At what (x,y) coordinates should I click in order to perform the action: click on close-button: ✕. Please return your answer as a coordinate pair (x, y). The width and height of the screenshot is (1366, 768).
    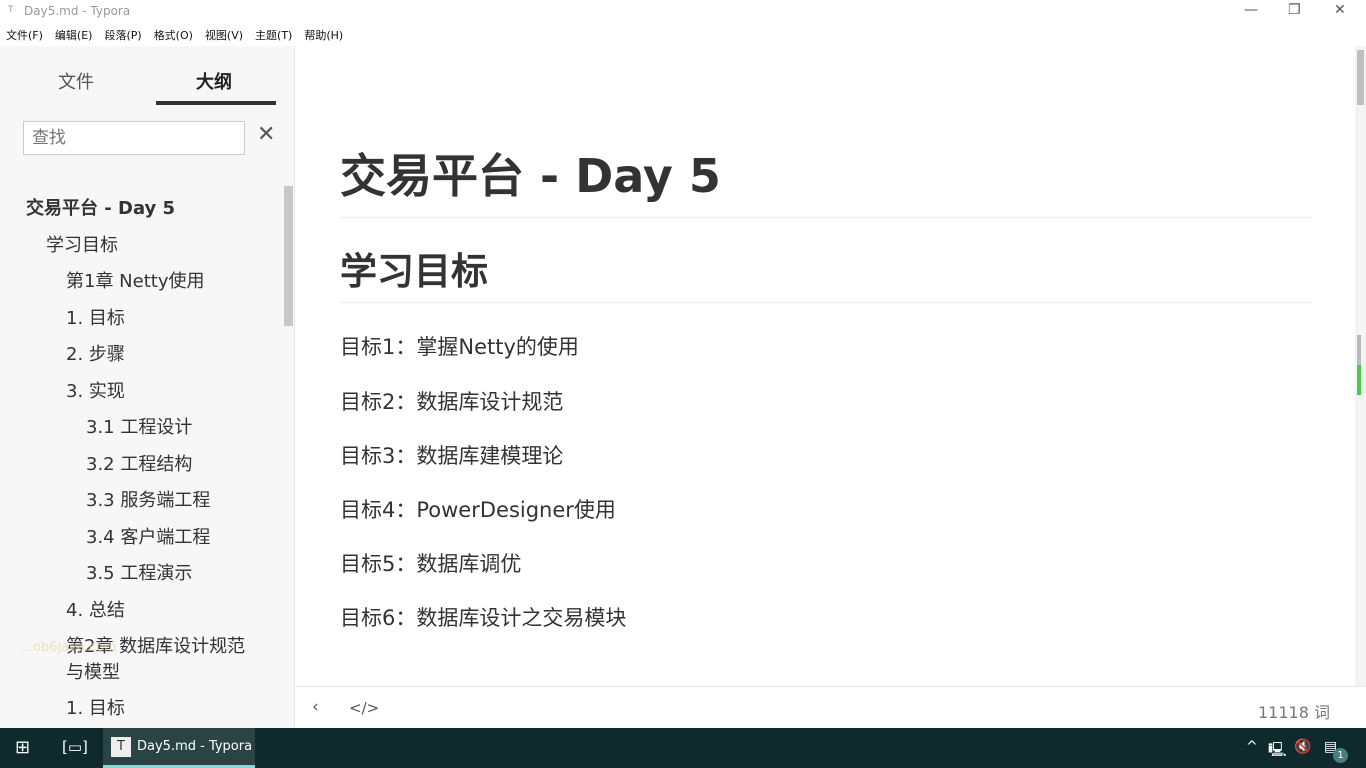
    Looking at the image, I should click on (1340, 10).